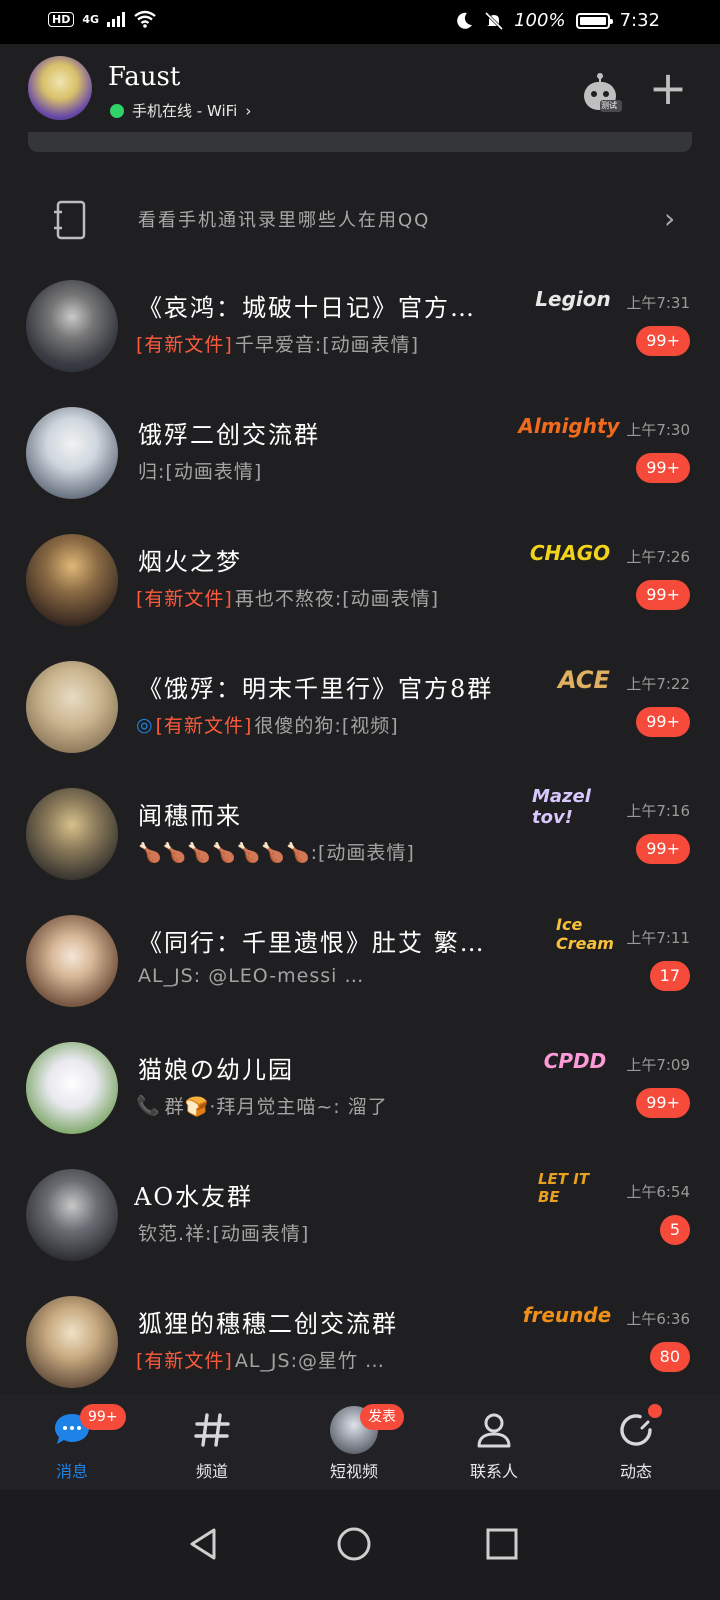 This screenshot has width=720, height=1600. I want to click on post-badge: 发表, so click(382, 1417).